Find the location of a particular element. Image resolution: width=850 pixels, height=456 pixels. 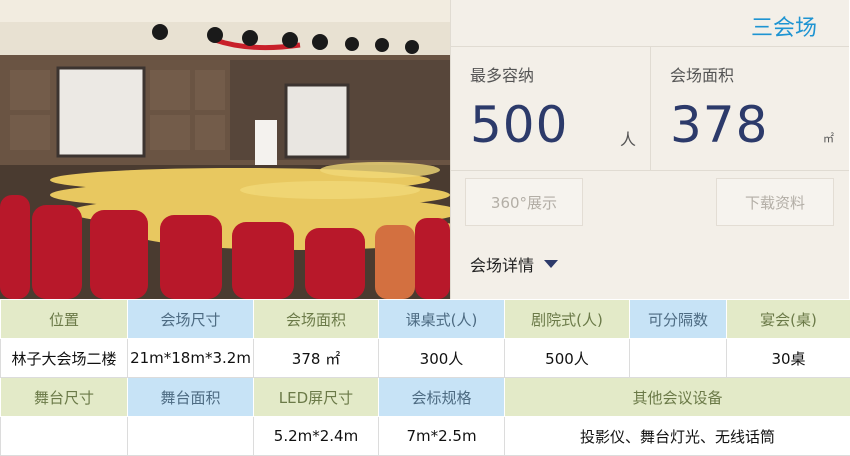

area-value: 378 is located at coordinates (719, 125).